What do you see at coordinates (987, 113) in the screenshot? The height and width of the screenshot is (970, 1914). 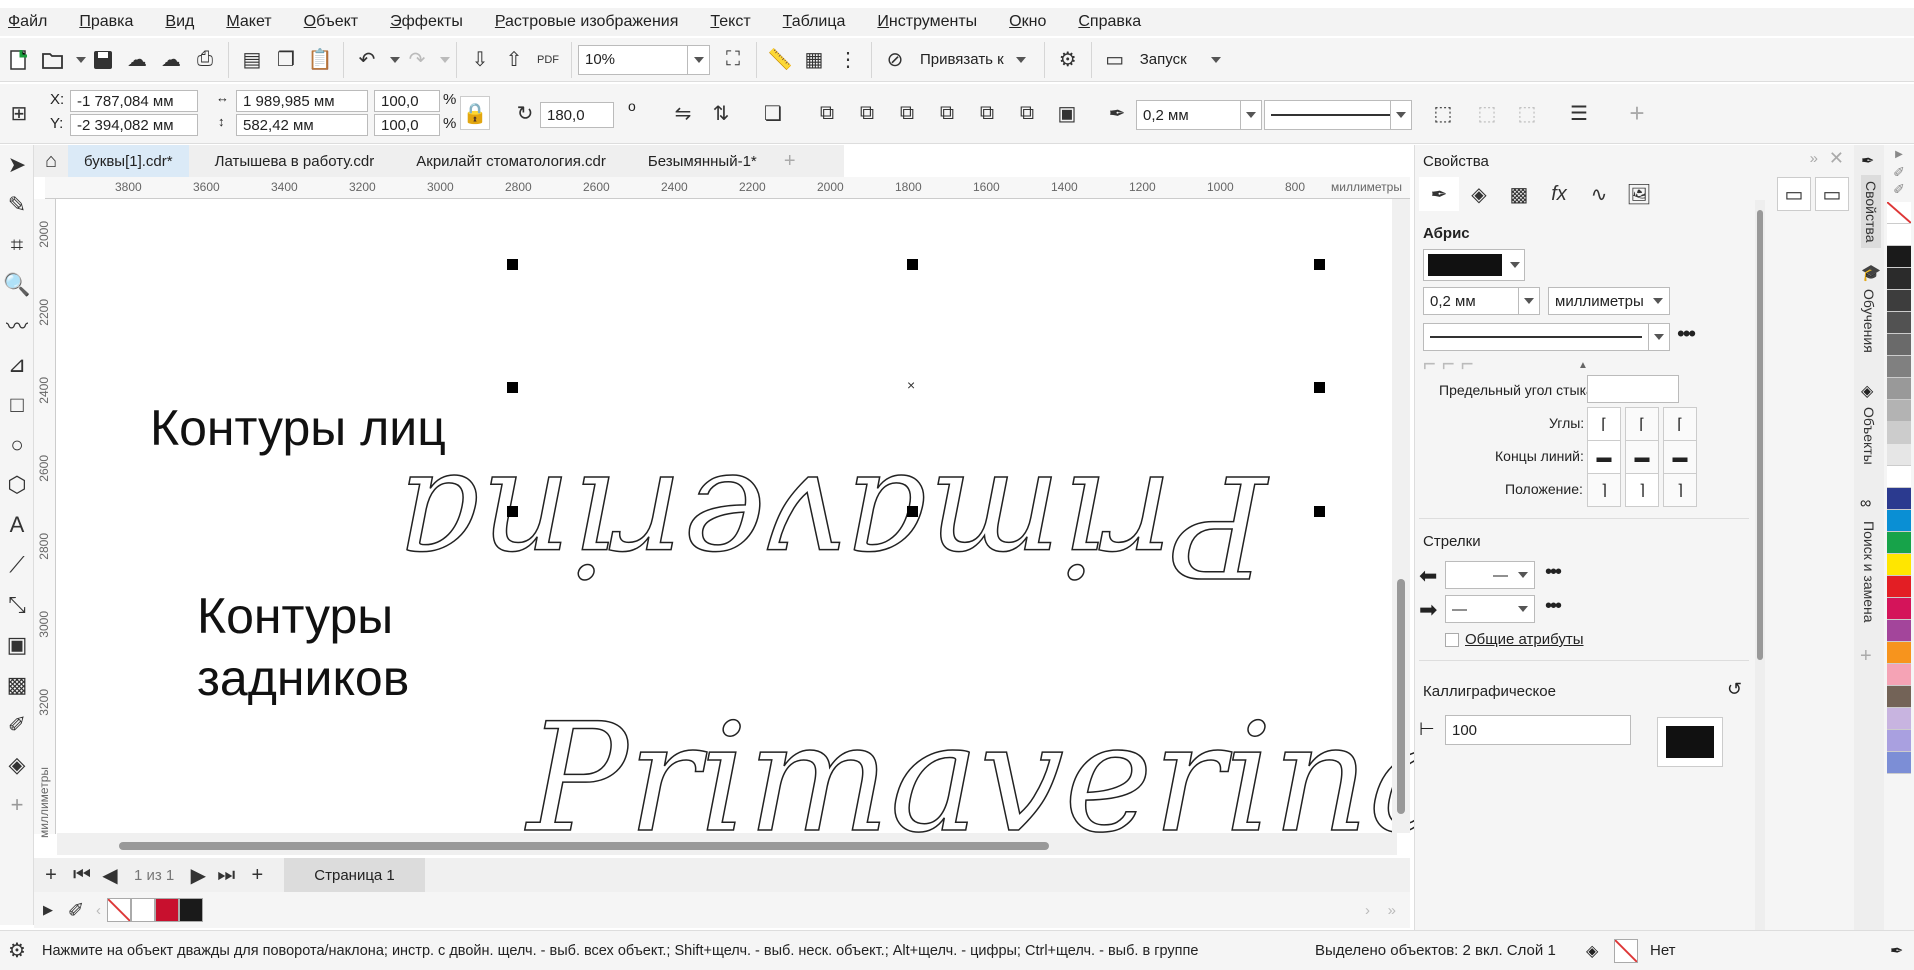 I see `front-minus-back-icon: ⧉` at bounding box center [987, 113].